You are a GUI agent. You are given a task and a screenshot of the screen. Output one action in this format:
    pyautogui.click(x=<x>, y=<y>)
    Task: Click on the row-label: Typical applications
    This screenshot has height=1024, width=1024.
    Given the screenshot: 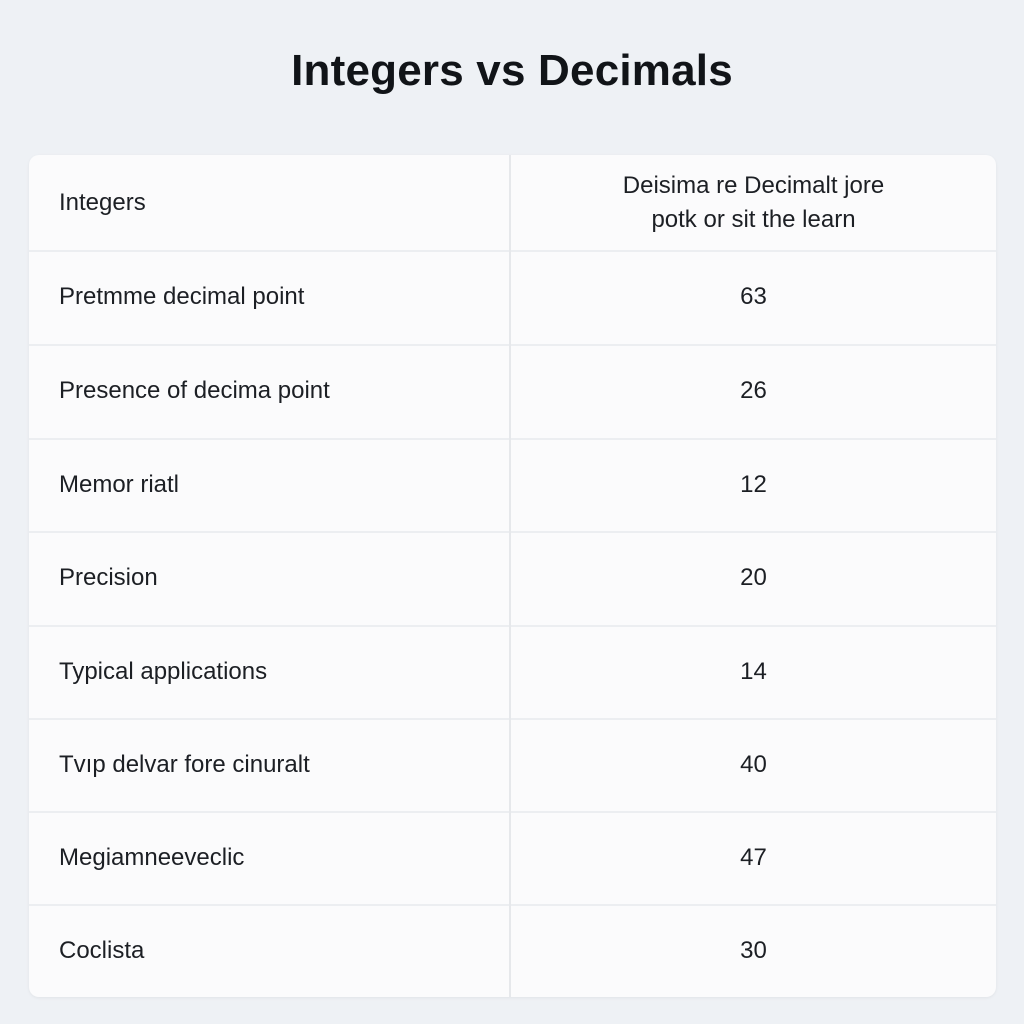 What is the action you would take?
    pyautogui.click(x=270, y=671)
    